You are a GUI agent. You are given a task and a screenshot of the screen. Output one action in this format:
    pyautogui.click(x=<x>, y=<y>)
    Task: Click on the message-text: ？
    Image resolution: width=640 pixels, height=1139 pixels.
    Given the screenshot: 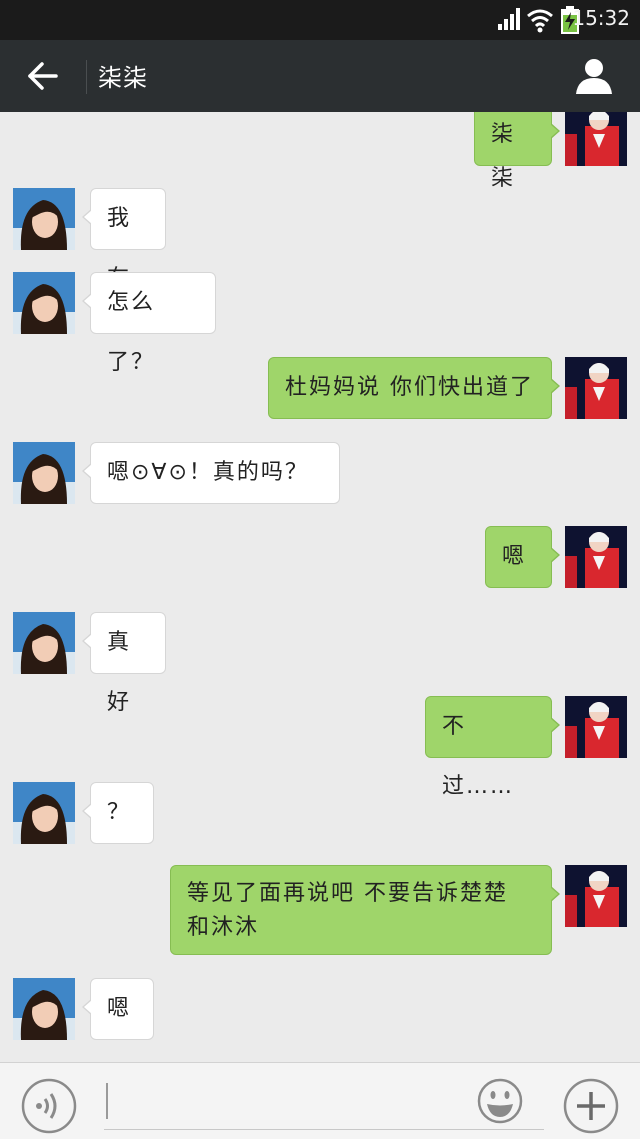 What is the action you would take?
    pyautogui.click(x=119, y=812)
    